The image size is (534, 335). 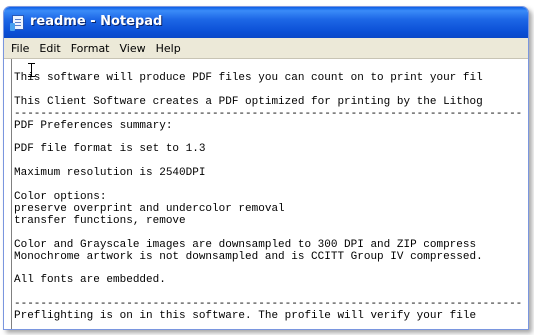 What do you see at coordinates (17, 23) in the screenshot?
I see `notepad-icon` at bounding box center [17, 23].